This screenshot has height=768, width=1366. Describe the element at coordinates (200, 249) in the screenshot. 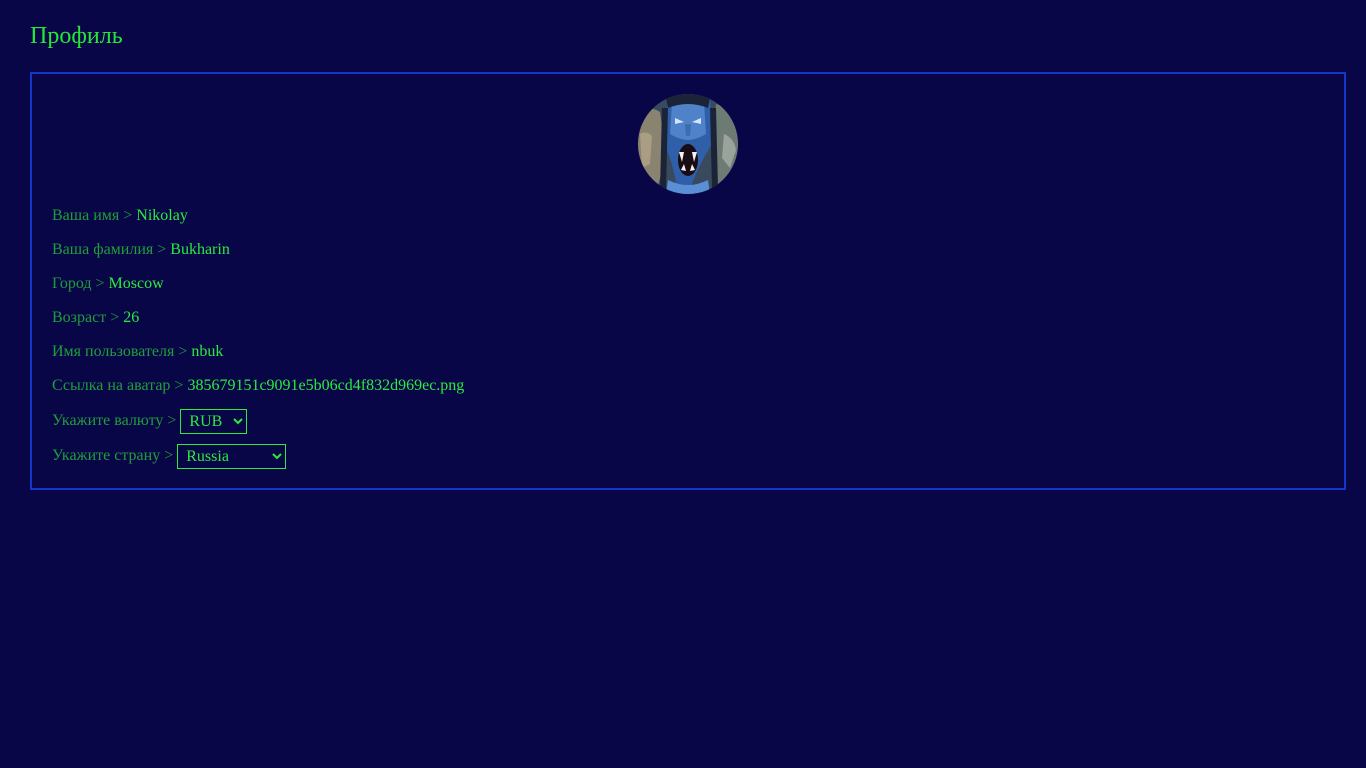

I see `last-name-value: Bukharin` at that location.